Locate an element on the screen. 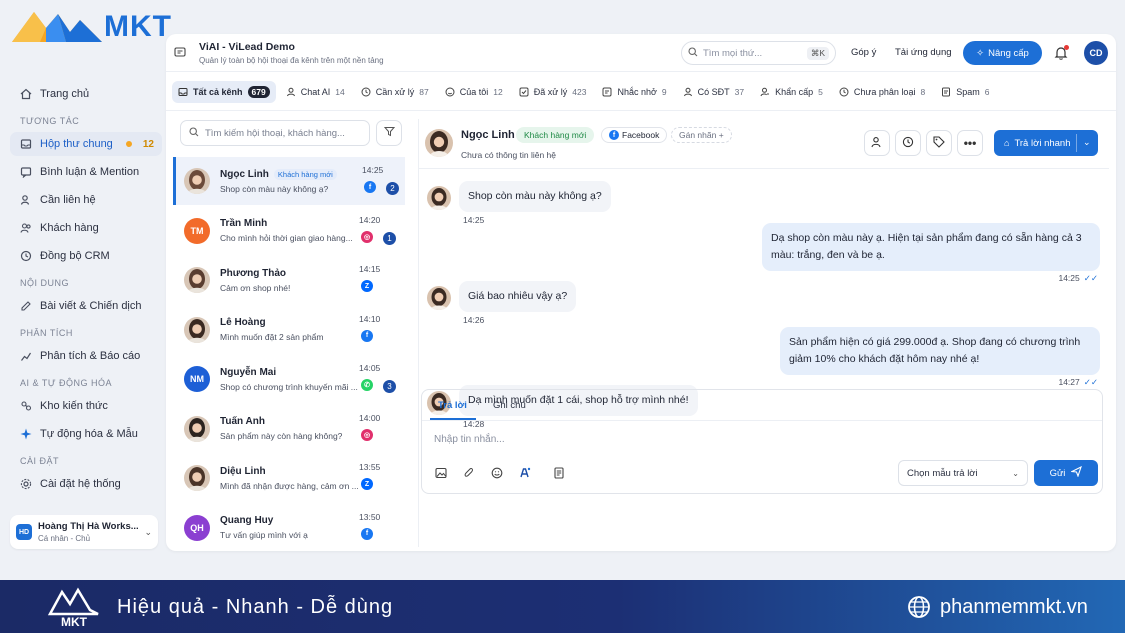 The image size is (1125, 633). nav-crm: Đồng bộ CRM is located at coordinates (86, 256).